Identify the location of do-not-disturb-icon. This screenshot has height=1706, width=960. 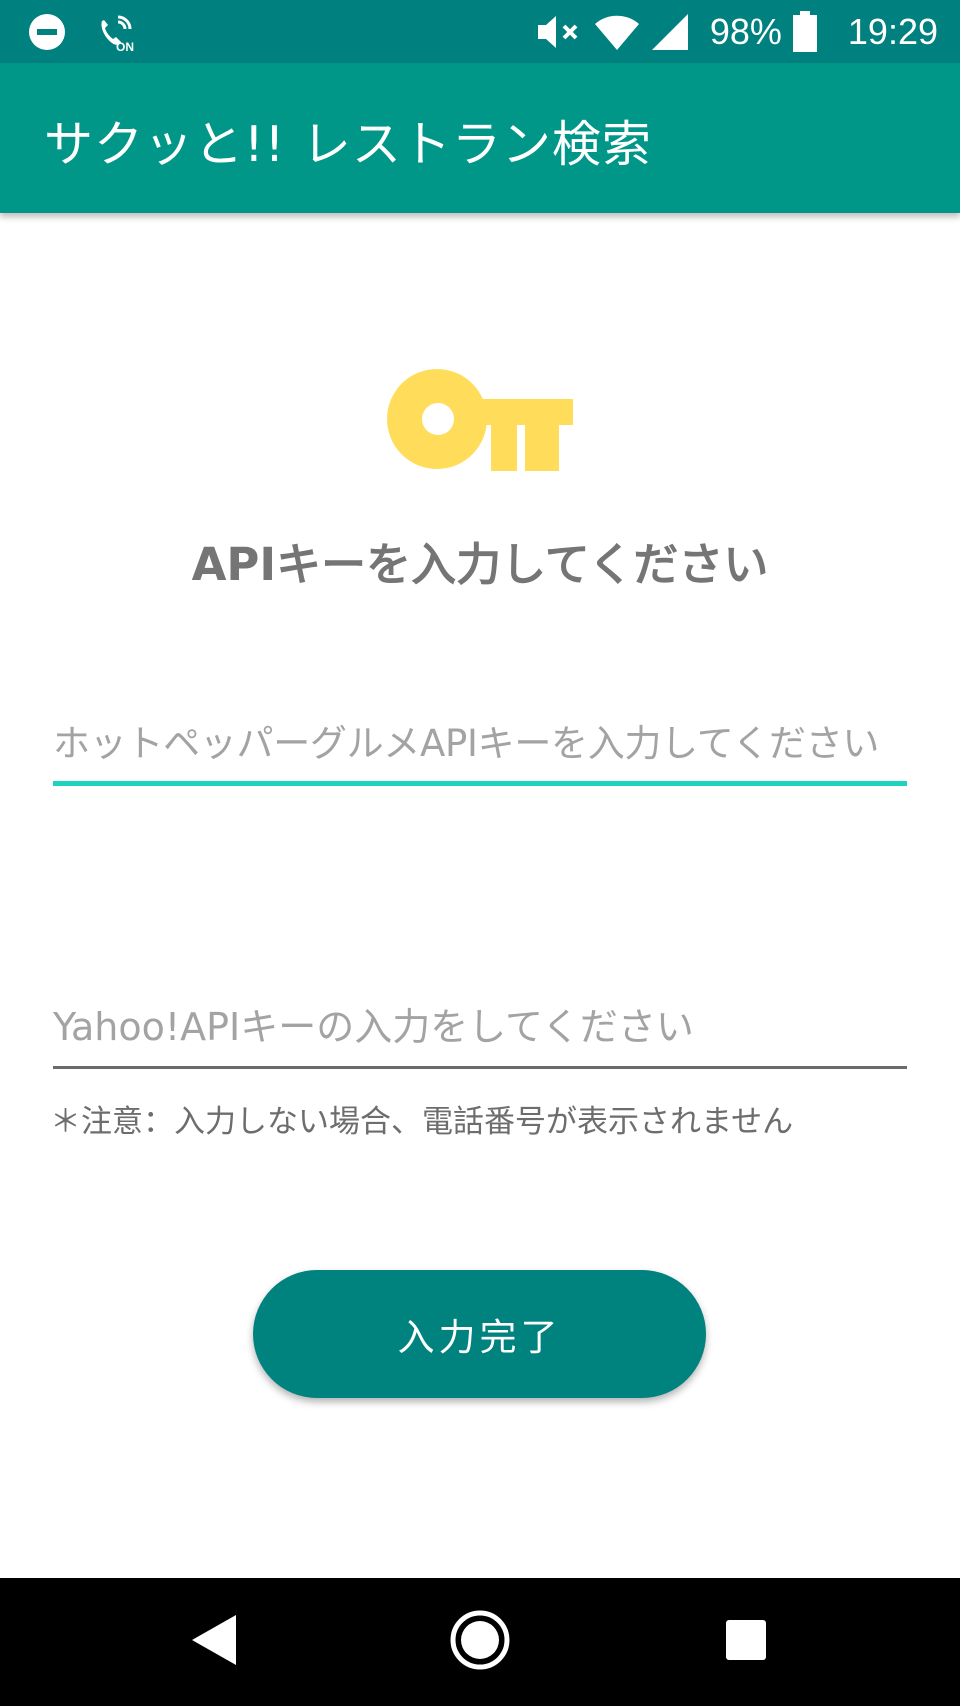
(47, 32).